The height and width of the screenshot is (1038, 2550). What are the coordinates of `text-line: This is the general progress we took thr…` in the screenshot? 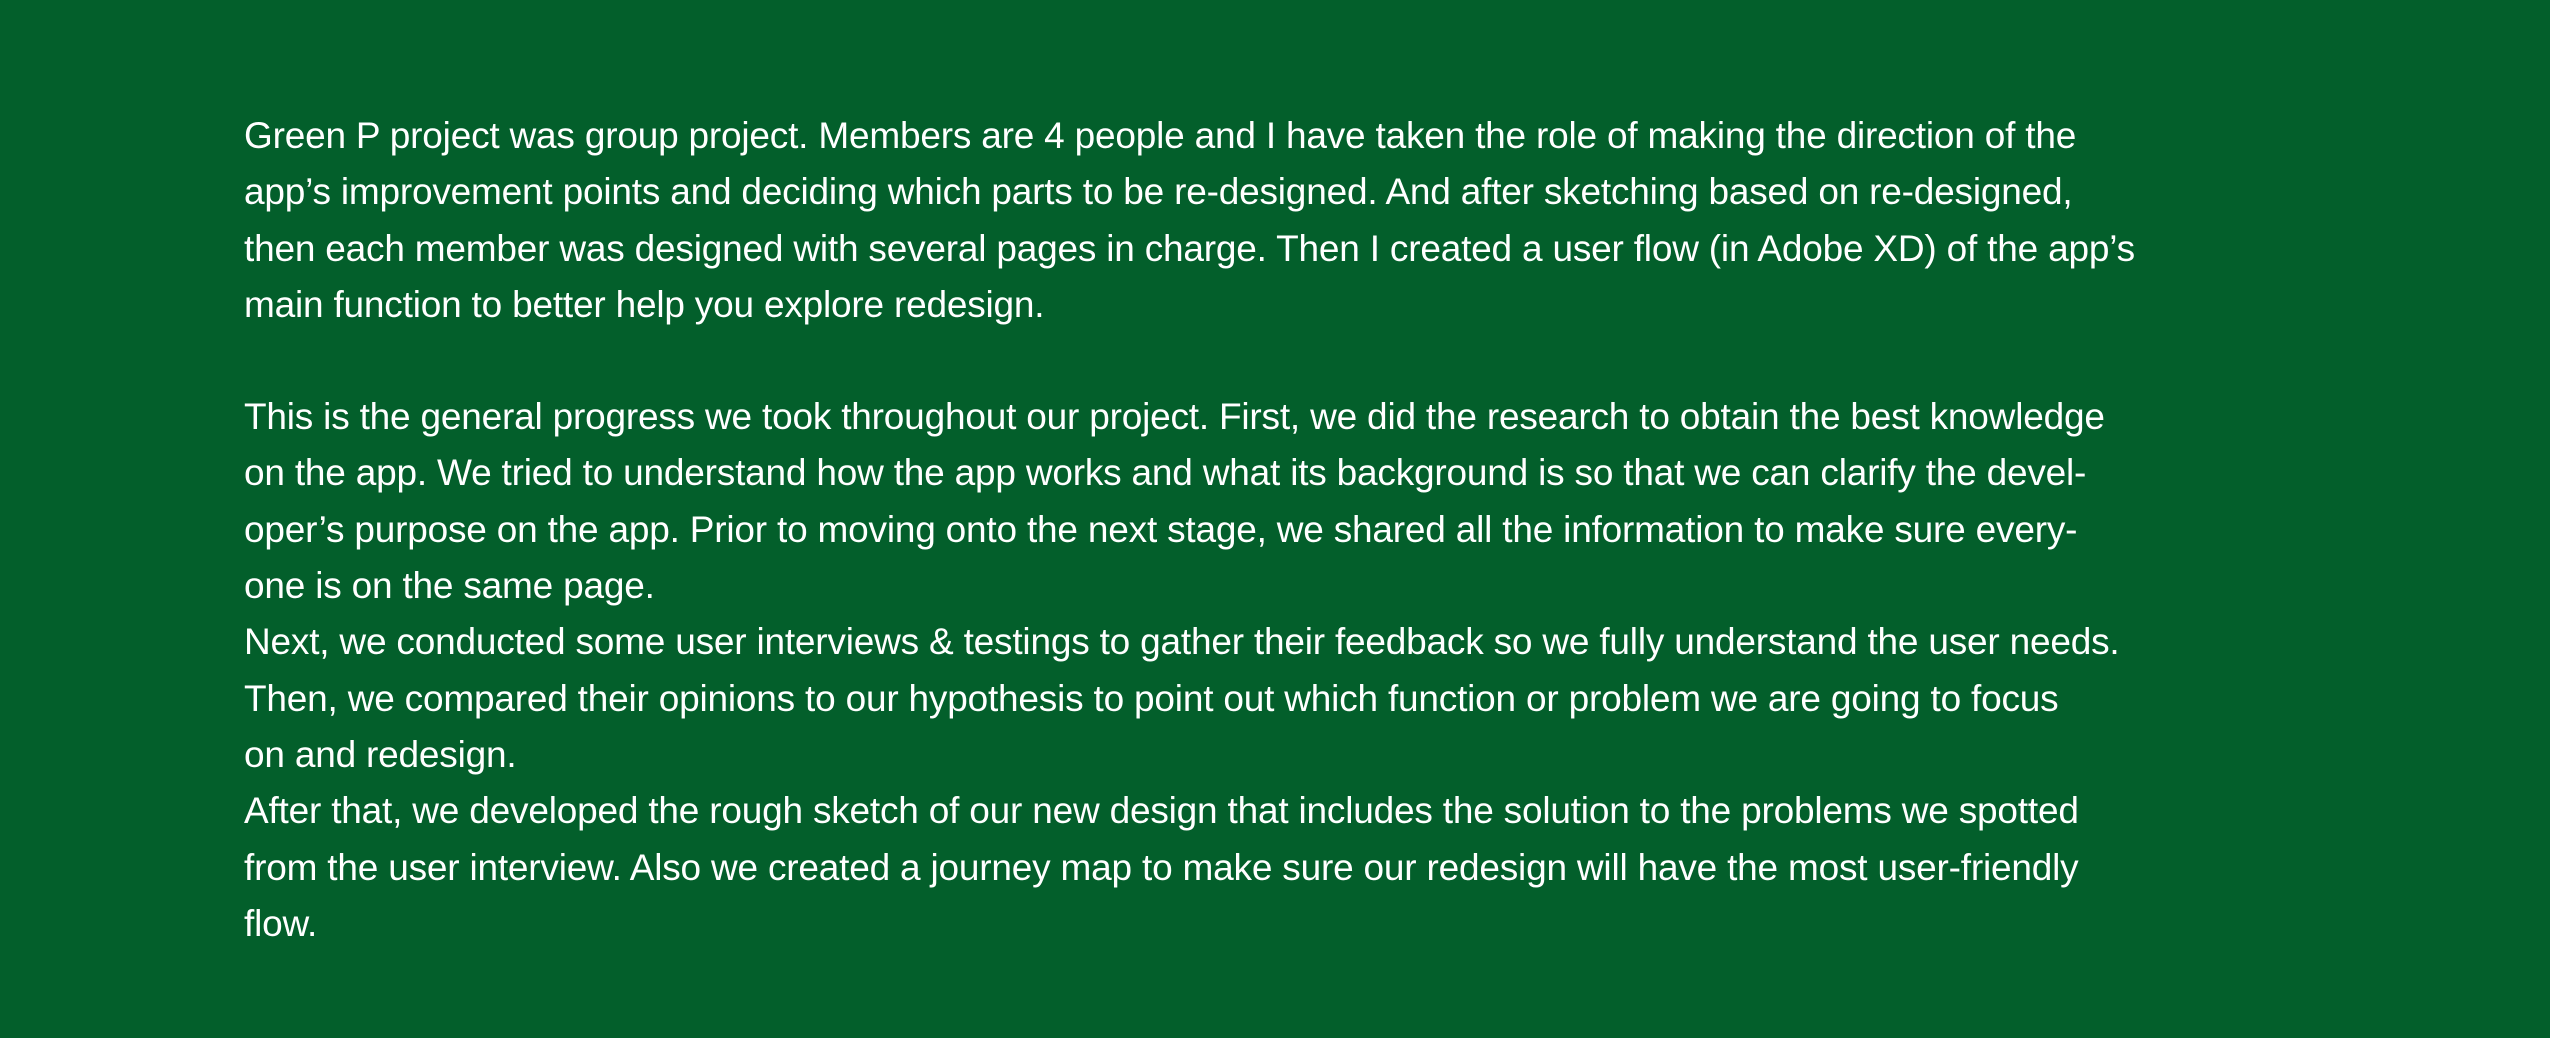 It's located at (1174, 417).